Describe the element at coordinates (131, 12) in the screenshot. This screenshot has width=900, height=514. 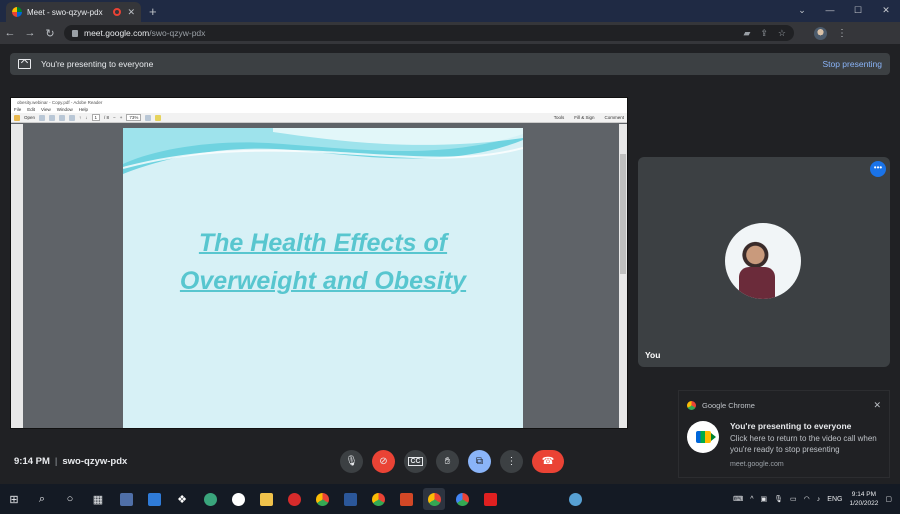
I see `close-tab-icon: ✕` at that location.